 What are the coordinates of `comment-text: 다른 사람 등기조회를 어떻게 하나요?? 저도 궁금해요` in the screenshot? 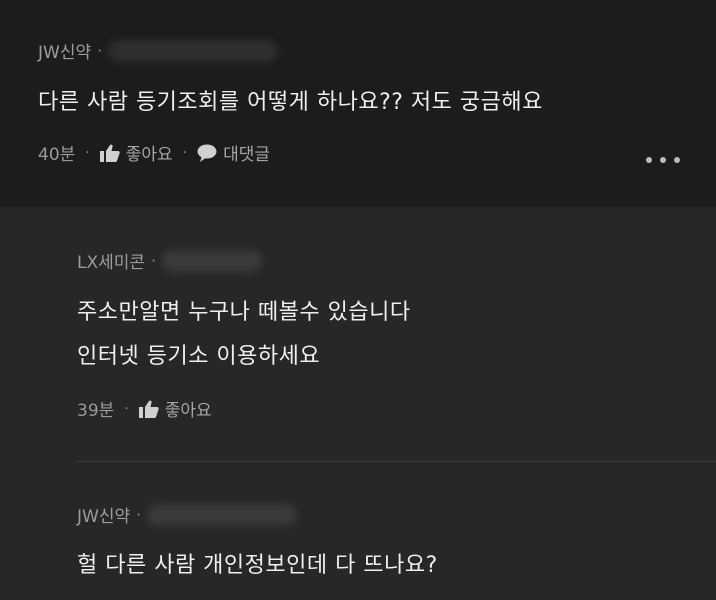 It's located at (290, 102).